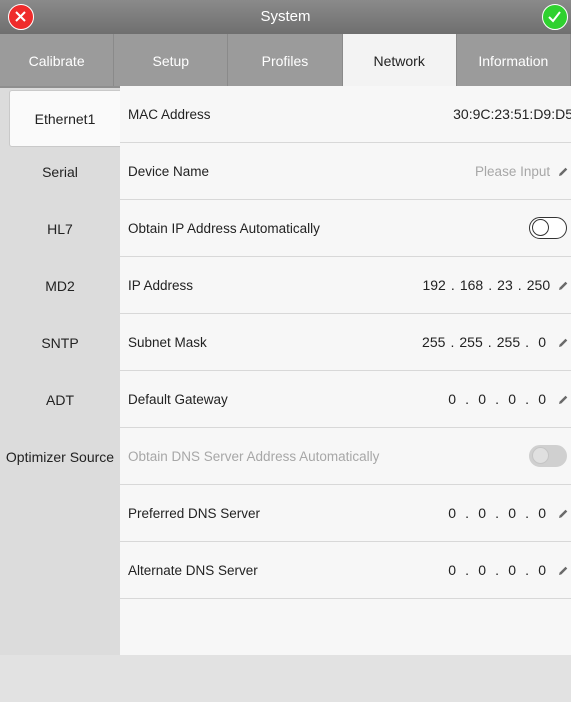 This screenshot has width=571, height=702. What do you see at coordinates (452, 513) in the screenshot?
I see `preferred-dns-octet-1: 0` at bounding box center [452, 513].